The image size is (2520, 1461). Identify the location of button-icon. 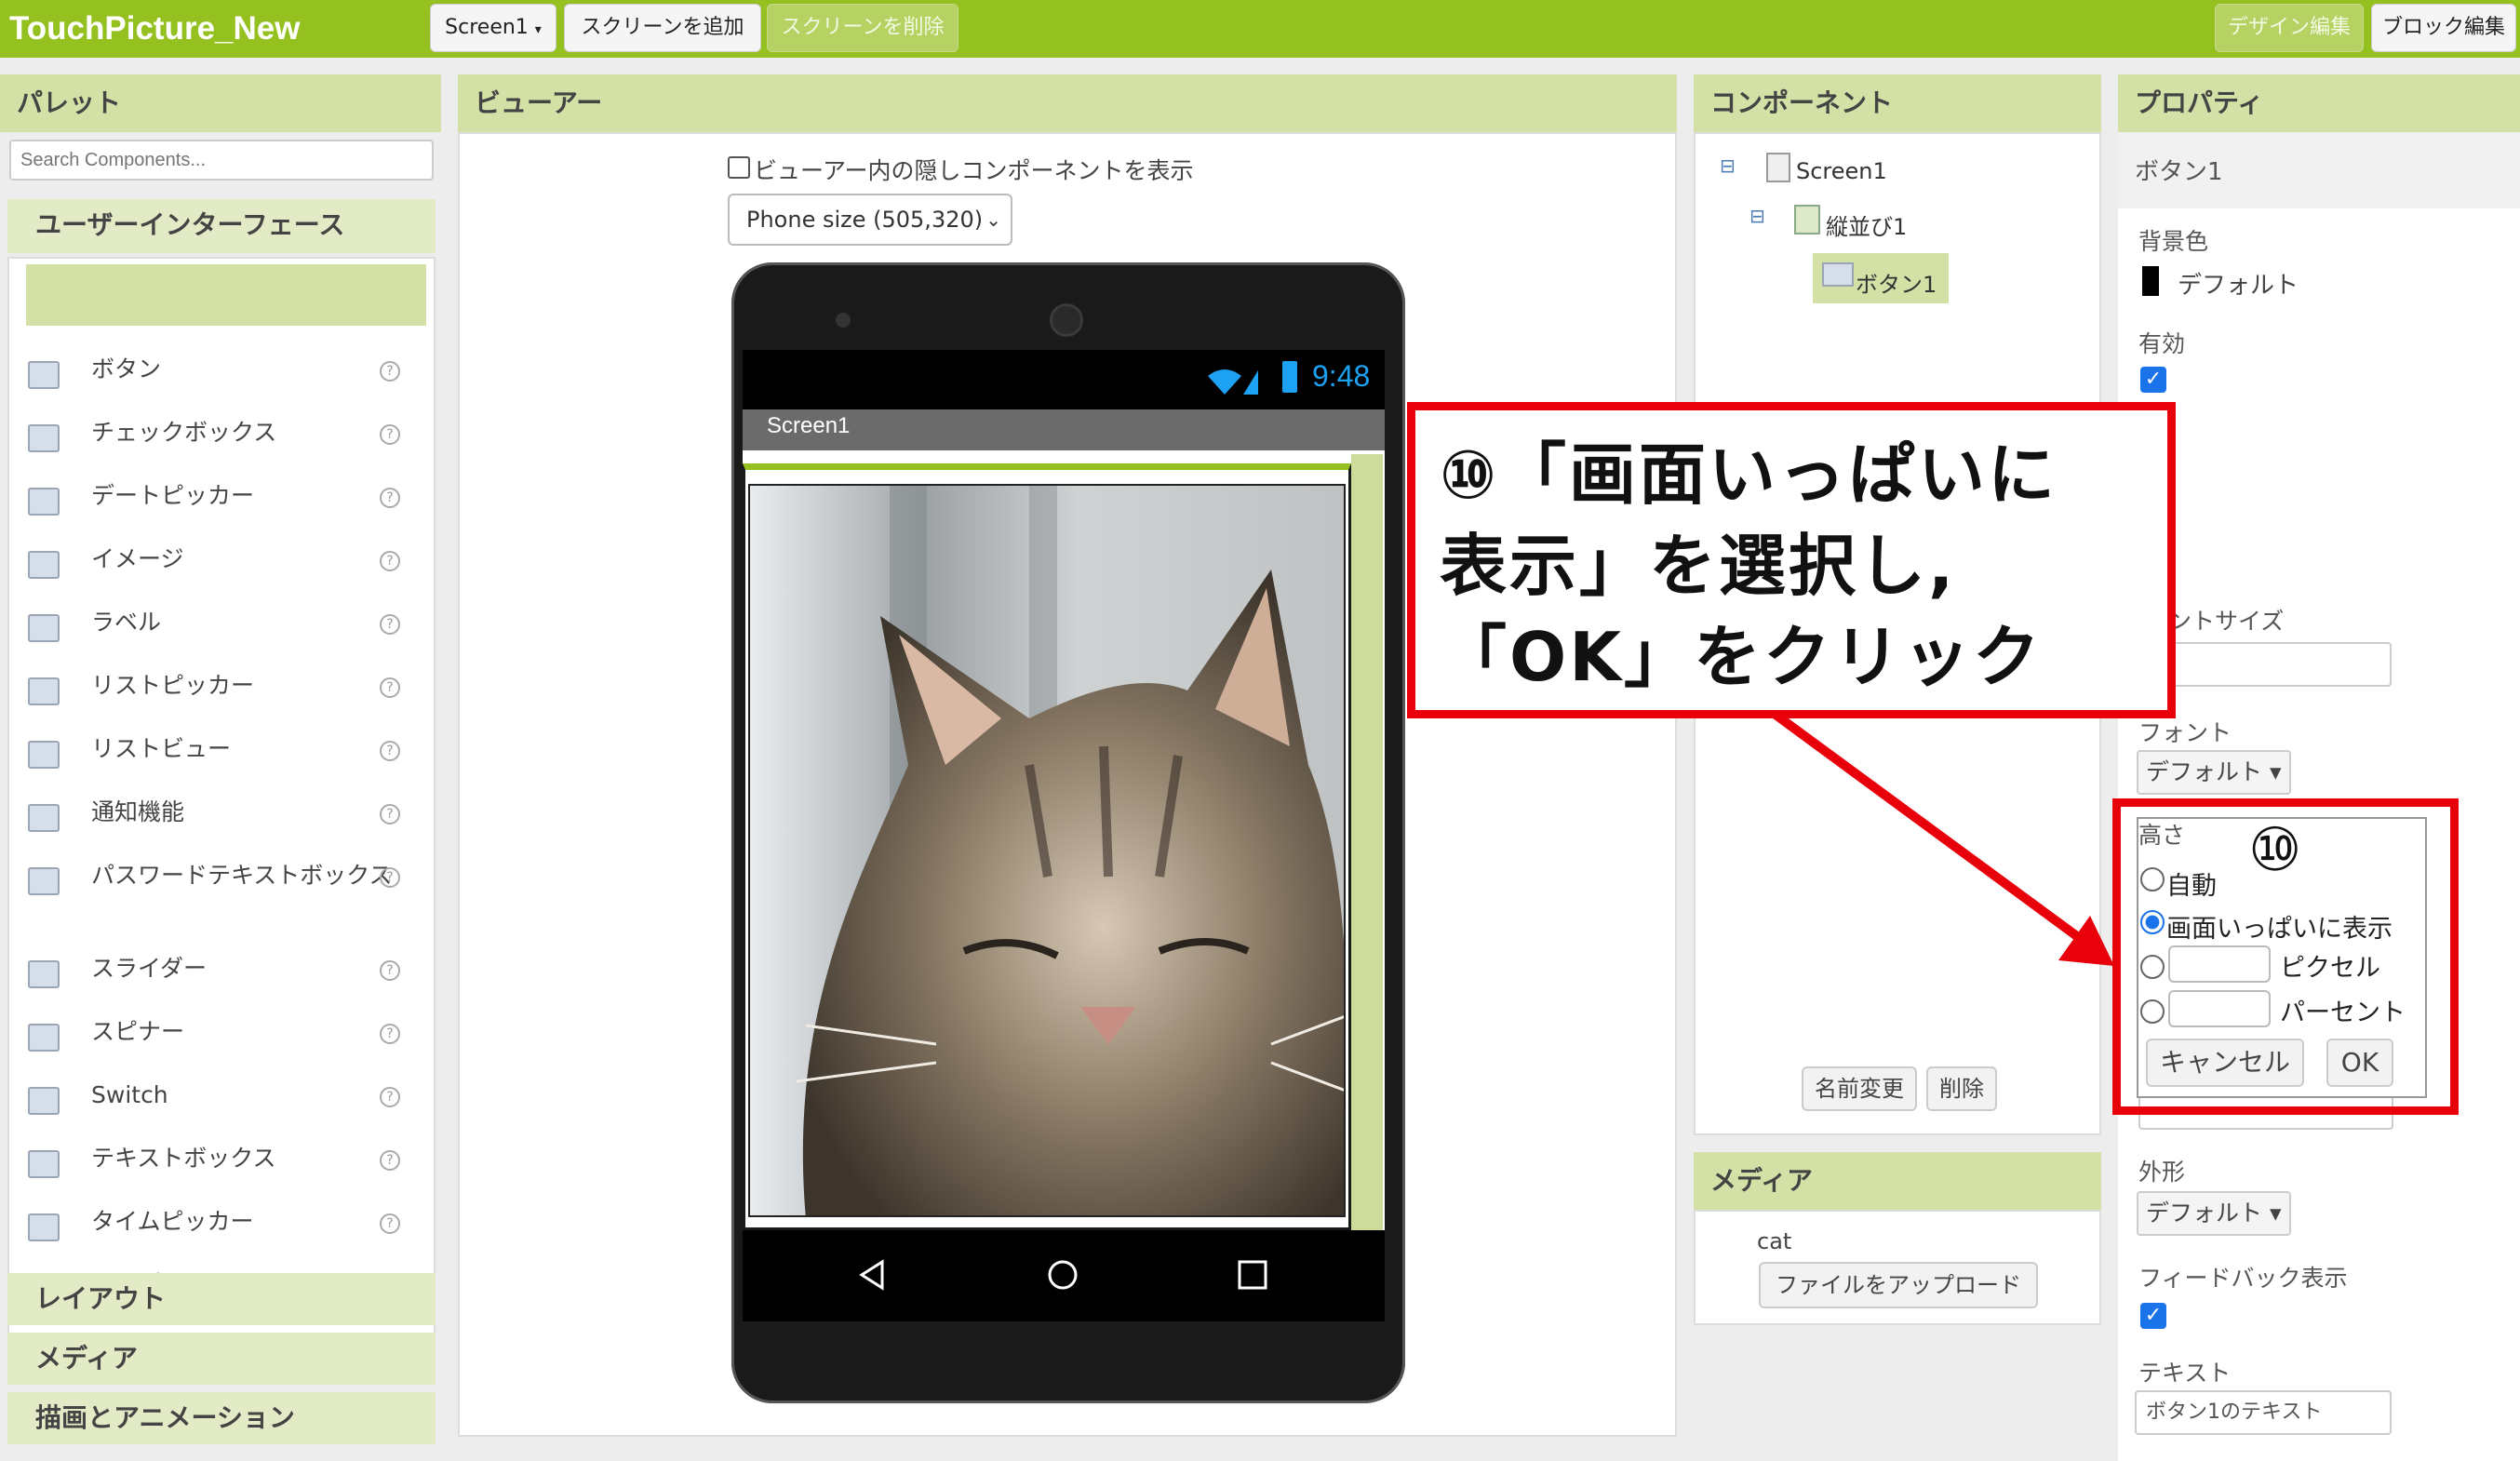
(1838, 274).